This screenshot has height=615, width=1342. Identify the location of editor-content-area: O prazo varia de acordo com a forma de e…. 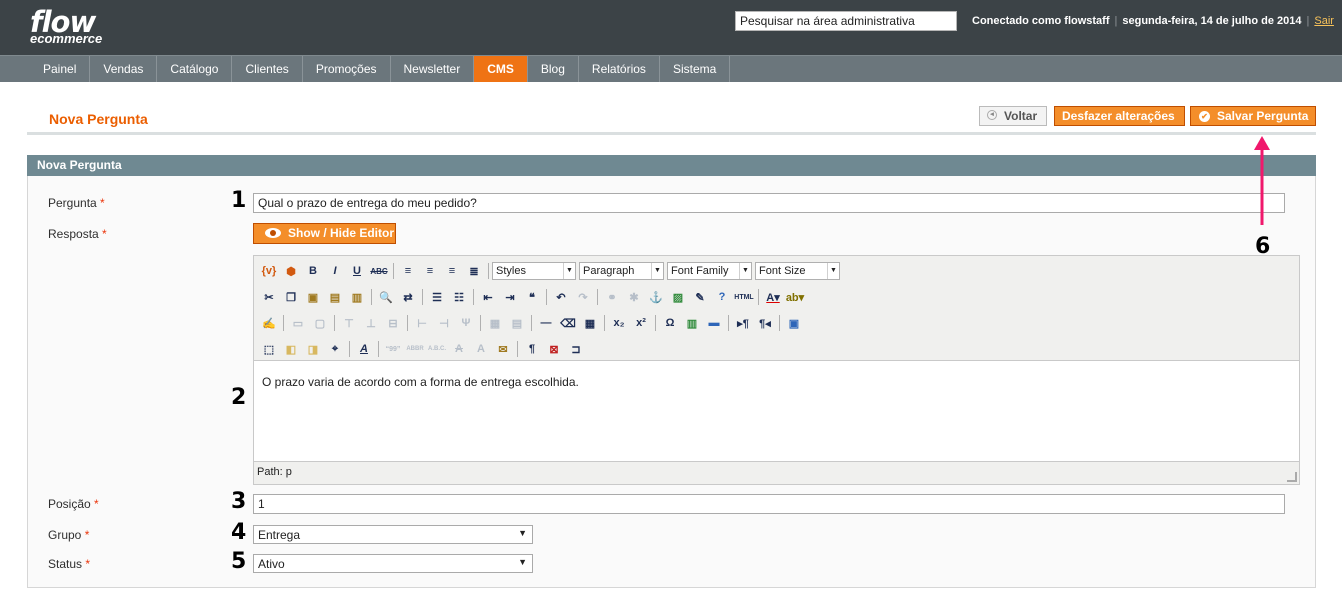
(776, 411).